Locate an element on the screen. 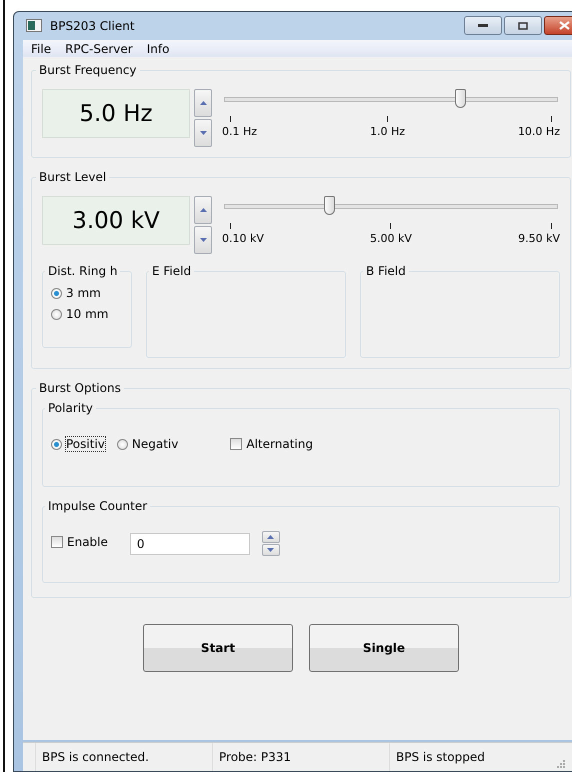 This screenshot has width=572, height=772. group-title: Dist. Ring h is located at coordinates (82, 271).